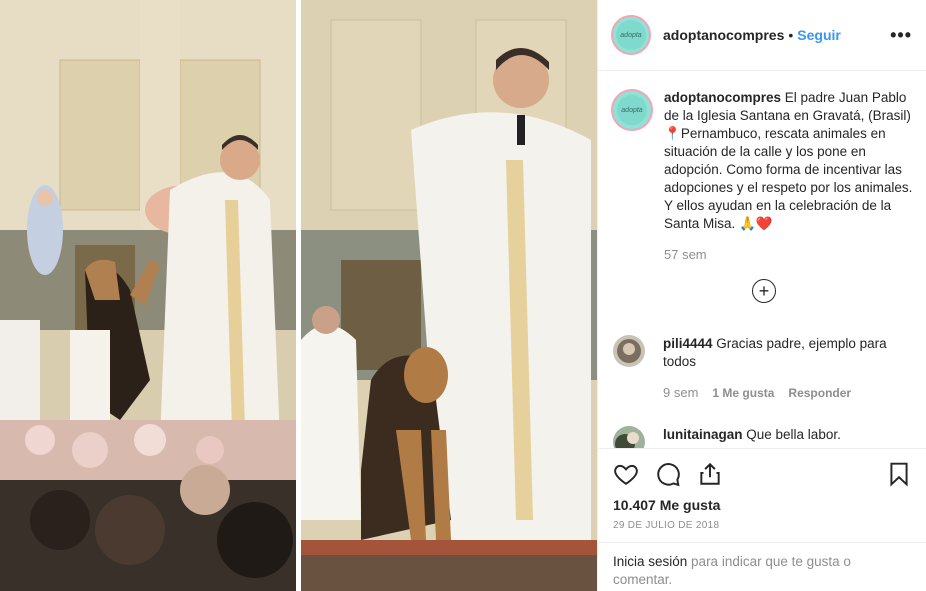 This screenshot has width=926, height=591. What do you see at coordinates (762, 474) in the screenshot?
I see `action-icons-row` at bounding box center [762, 474].